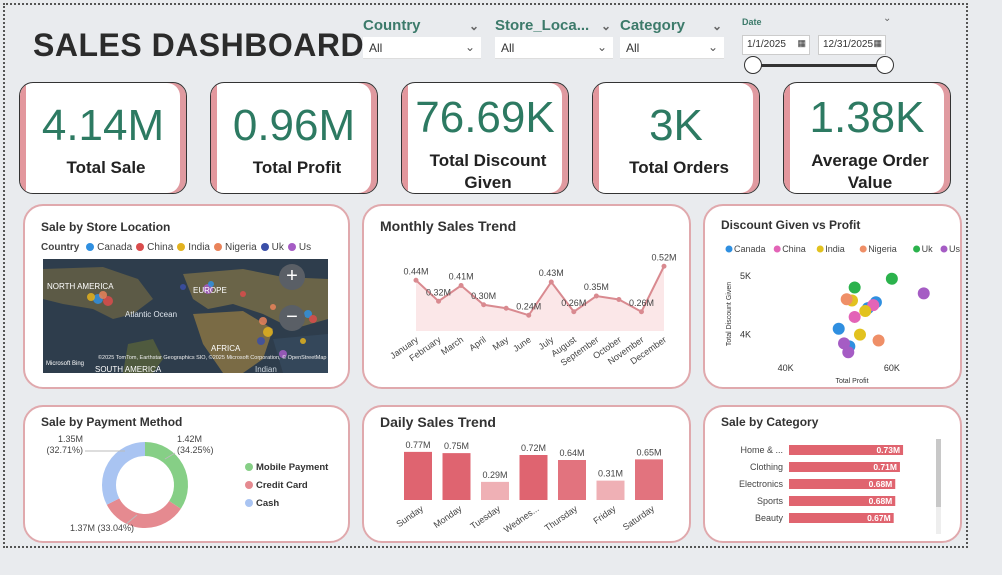  I want to click on legend-label: Nigeria, so click(882, 249).